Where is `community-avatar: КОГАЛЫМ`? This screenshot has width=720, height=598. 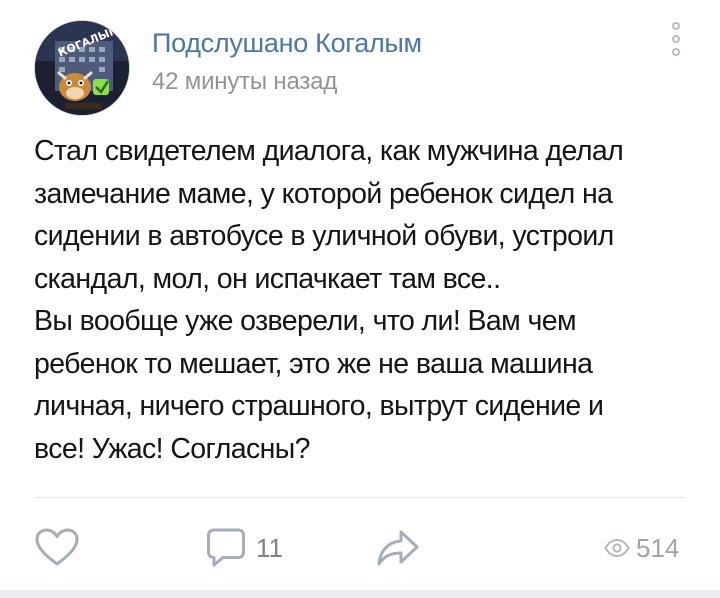 community-avatar: КОГАЛЫМ is located at coordinates (82, 68).